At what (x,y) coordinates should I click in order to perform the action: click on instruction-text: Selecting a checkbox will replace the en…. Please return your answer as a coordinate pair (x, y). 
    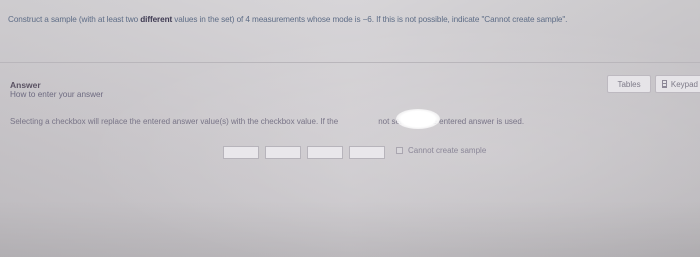
    Looking at the image, I should click on (267, 121).